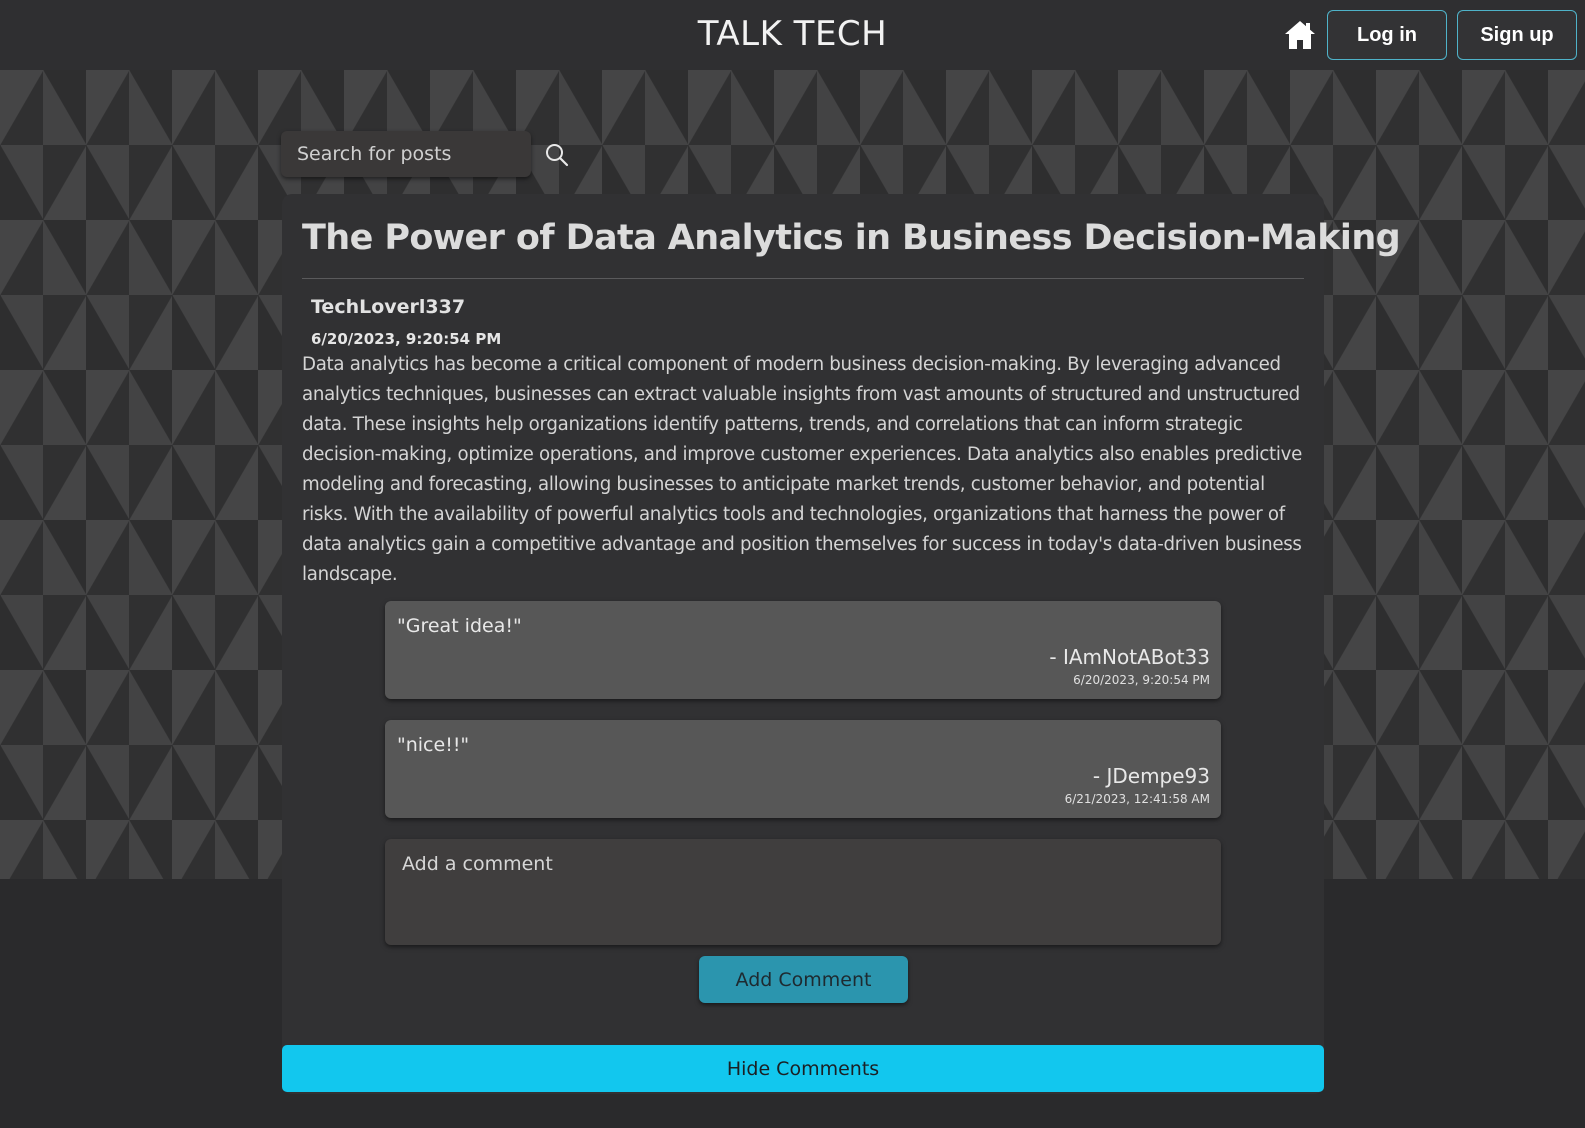 Image resolution: width=1585 pixels, height=1128 pixels. Describe the element at coordinates (803, 1068) in the screenshot. I see `hide-comments-button: Hide Comments` at that location.